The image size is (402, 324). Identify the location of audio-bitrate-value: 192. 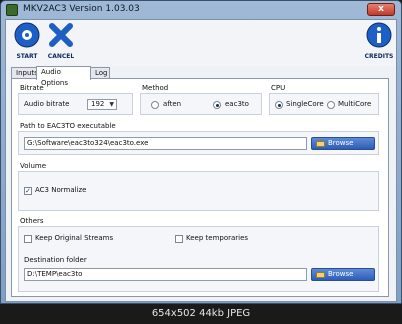
(98, 104).